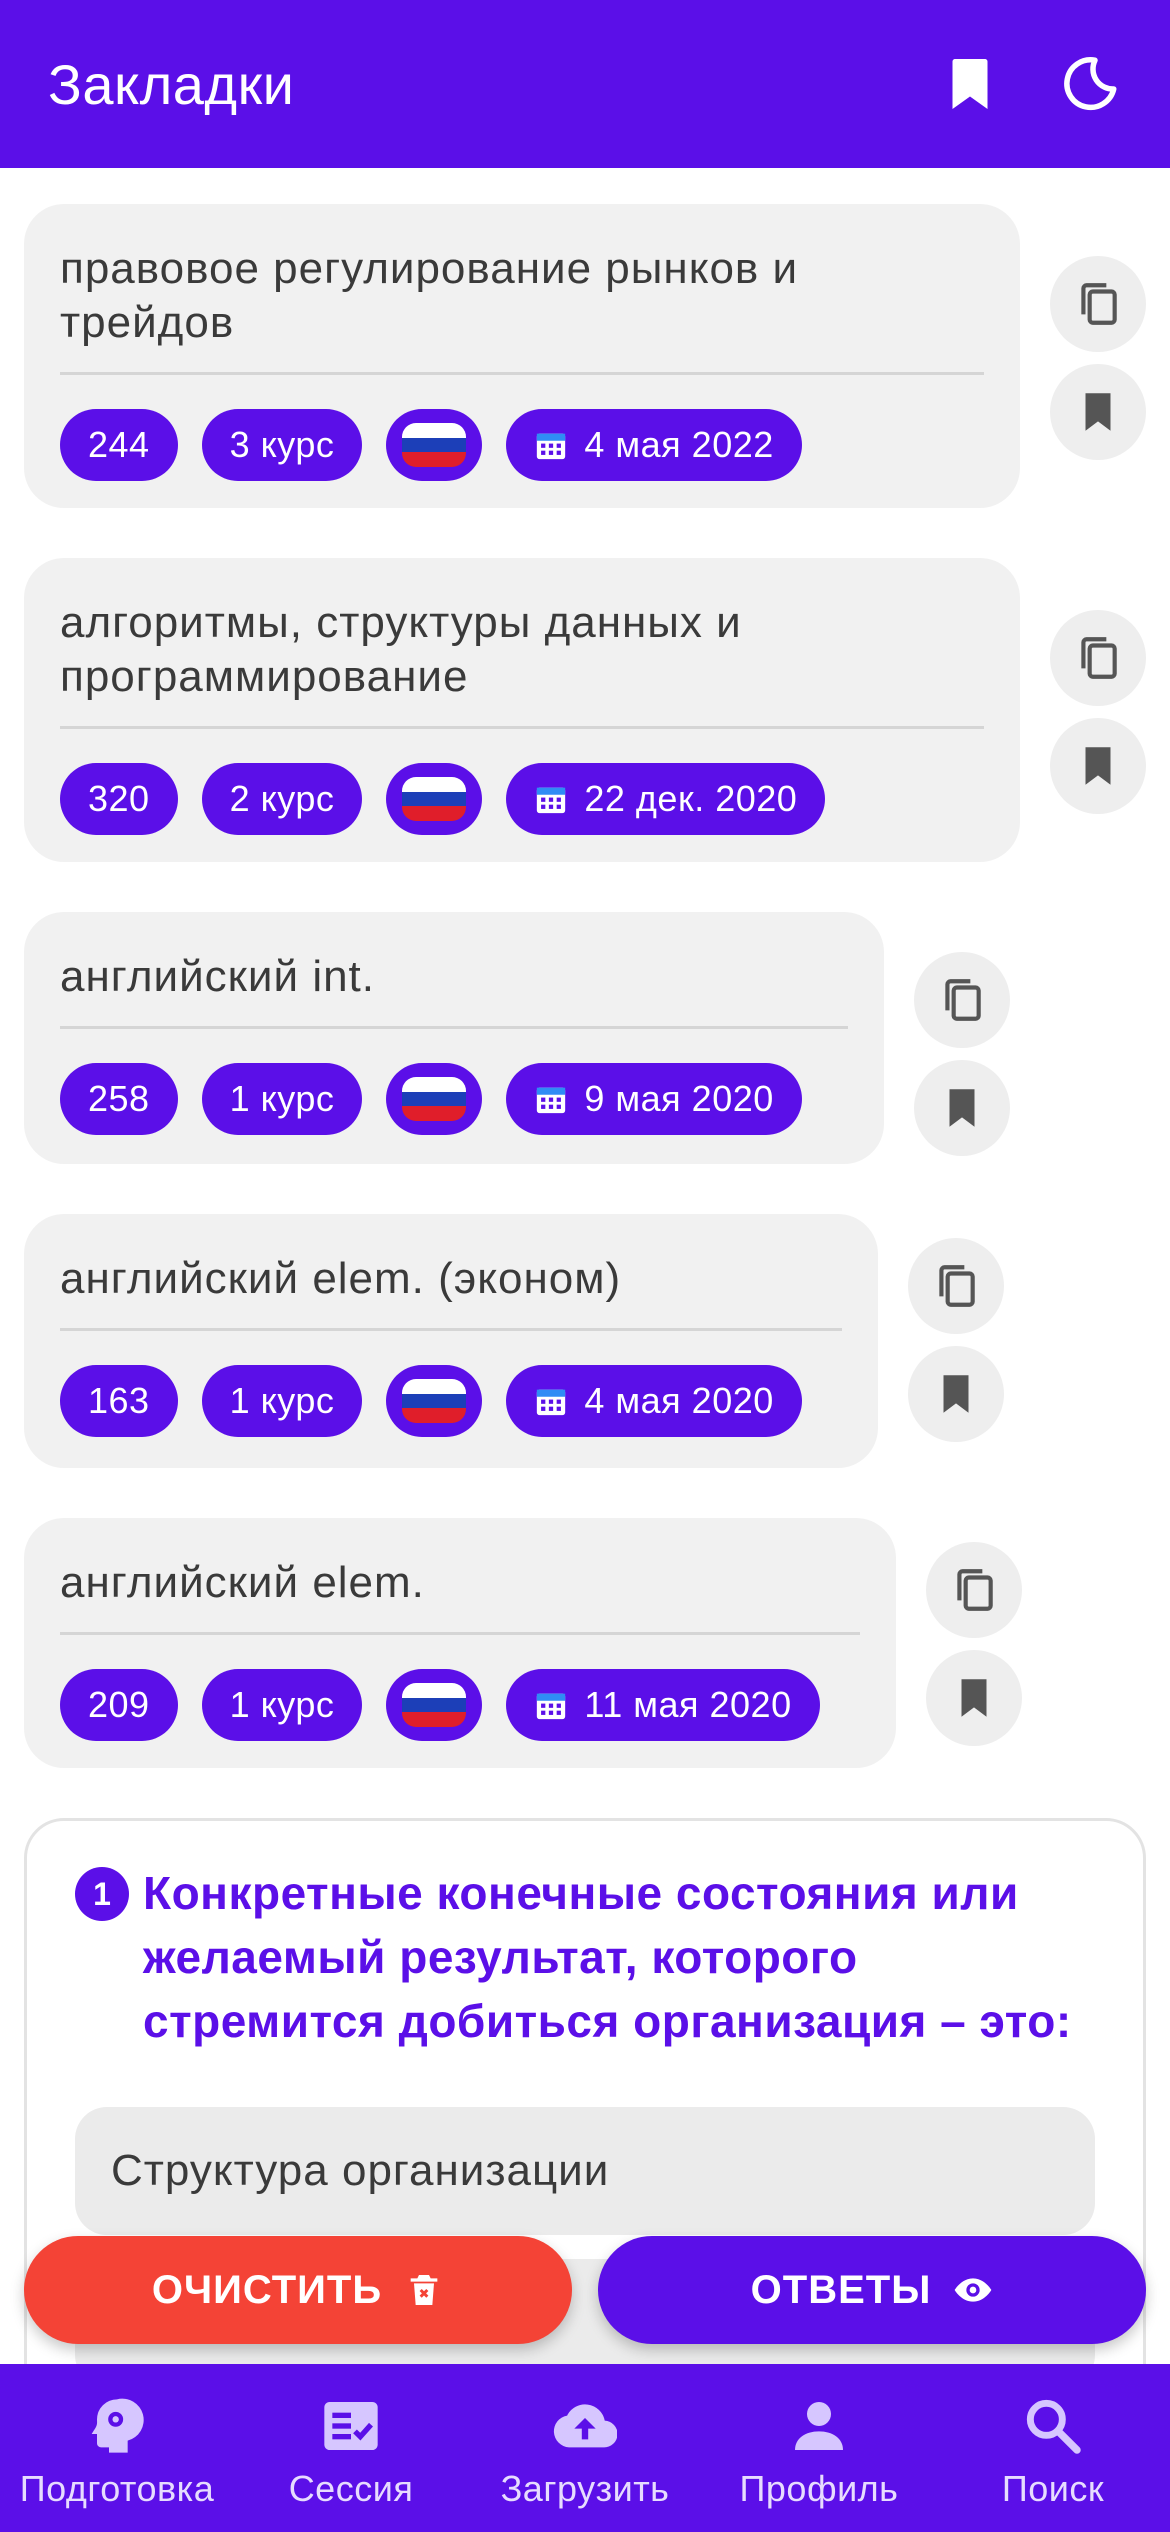 The height and width of the screenshot is (2532, 1170). What do you see at coordinates (267, 2289) in the screenshot?
I see `clear-button-label: ОЧИСТИТЬ` at bounding box center [267, 2289].